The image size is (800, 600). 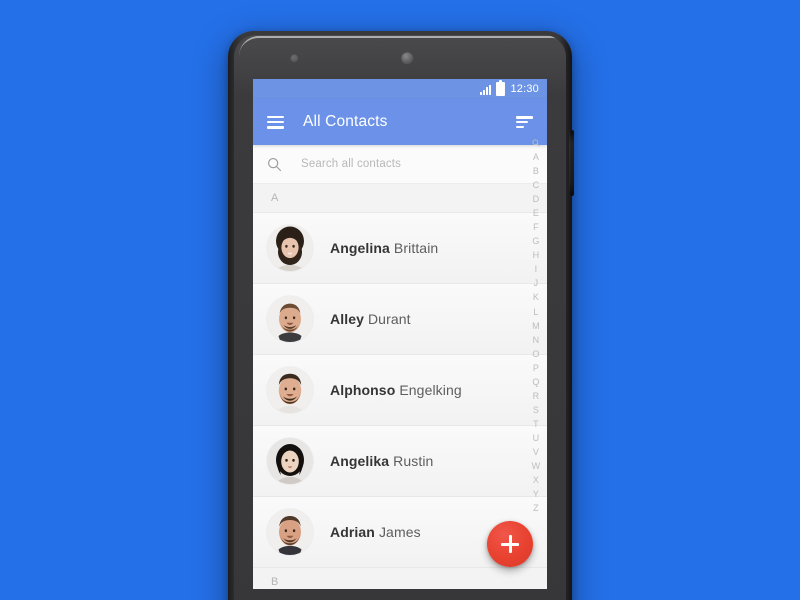 I want to click on contact-last-name: Rustin, so click(x=413, y=461).